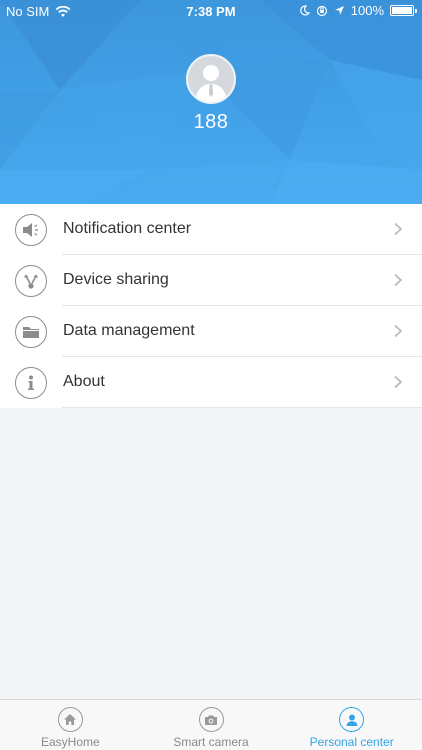 The image size is (422, 750). I want to click on location-arrow-icon, so click(339, 10).